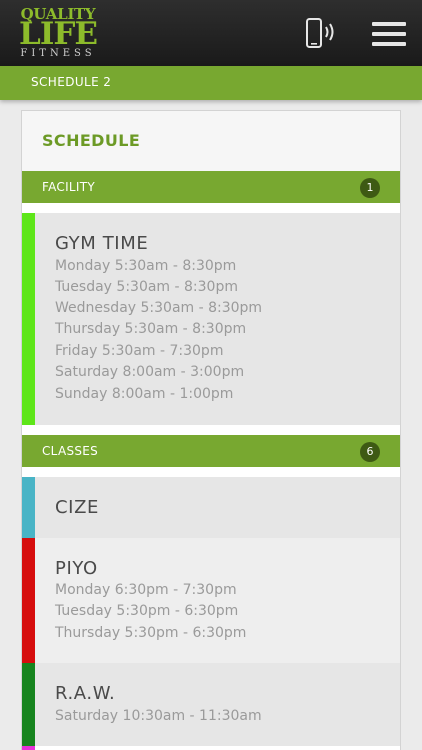  Describe the element at coordinates (146, 590) in the screenshot. I see `entry-time-line: Monday 6:30pm - 7:30pm` at that location.